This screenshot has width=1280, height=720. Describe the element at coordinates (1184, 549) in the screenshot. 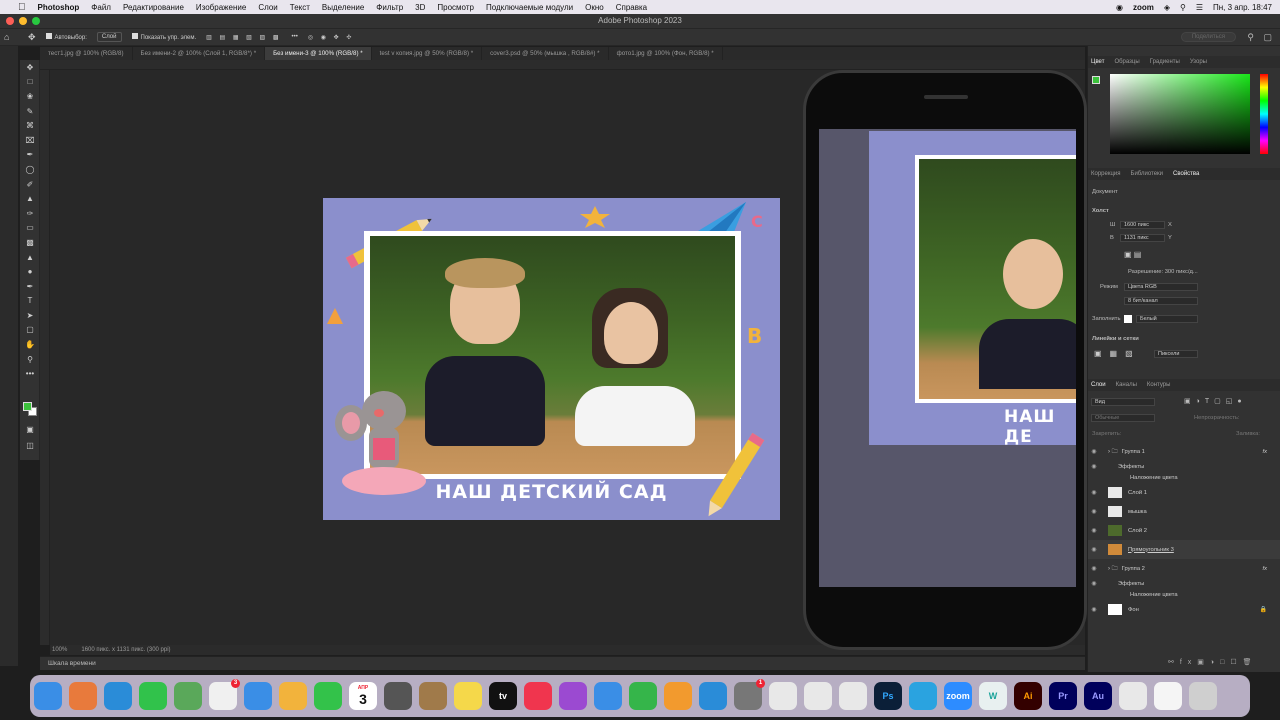

I see `layer-row: ◉ Прямоугольник 3` at that location.